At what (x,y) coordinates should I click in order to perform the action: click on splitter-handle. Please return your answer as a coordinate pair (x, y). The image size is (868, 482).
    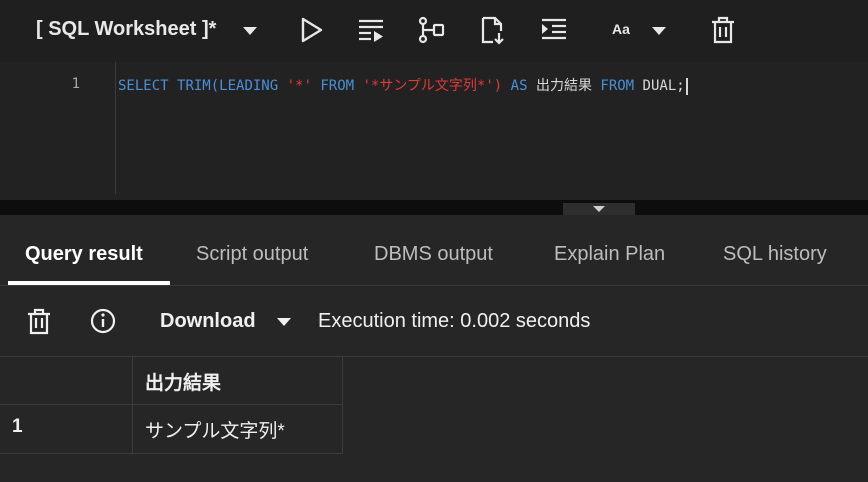
    Looking at the image, I should click on (599, 209).